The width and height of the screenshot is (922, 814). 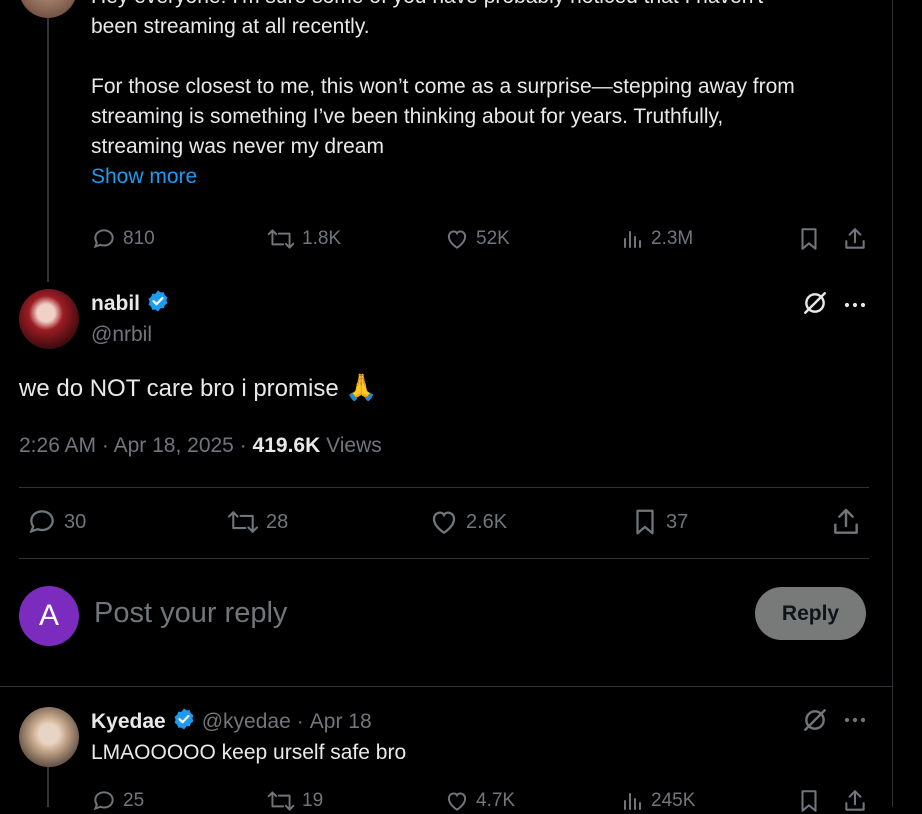 I want to click on user-avatar: A, so click(x=49, y=616).